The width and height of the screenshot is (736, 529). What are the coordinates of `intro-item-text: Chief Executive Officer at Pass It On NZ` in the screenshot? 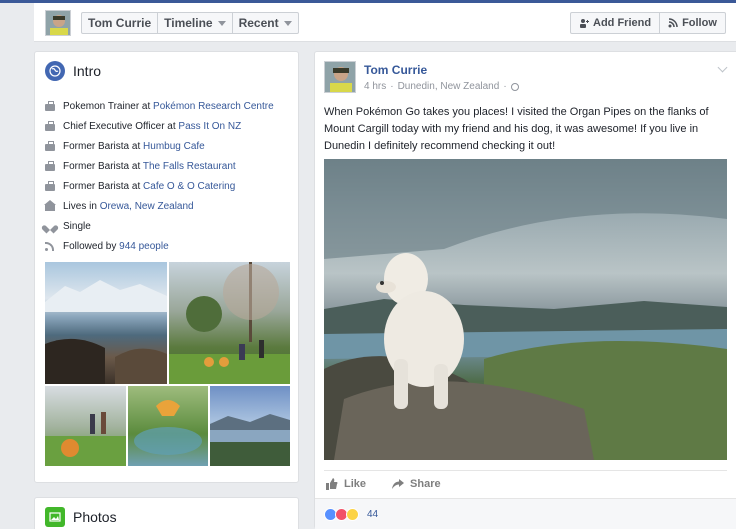 It's located at (152, 126).